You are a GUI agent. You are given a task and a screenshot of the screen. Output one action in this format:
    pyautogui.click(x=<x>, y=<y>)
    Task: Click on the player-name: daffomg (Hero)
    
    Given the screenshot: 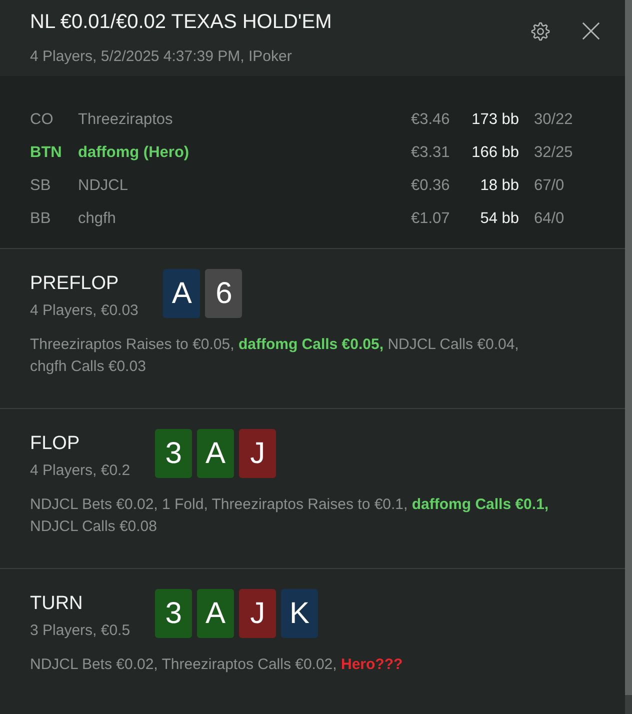 What is the action you would take?
    pyautogui.click(x=134, y=153)
    